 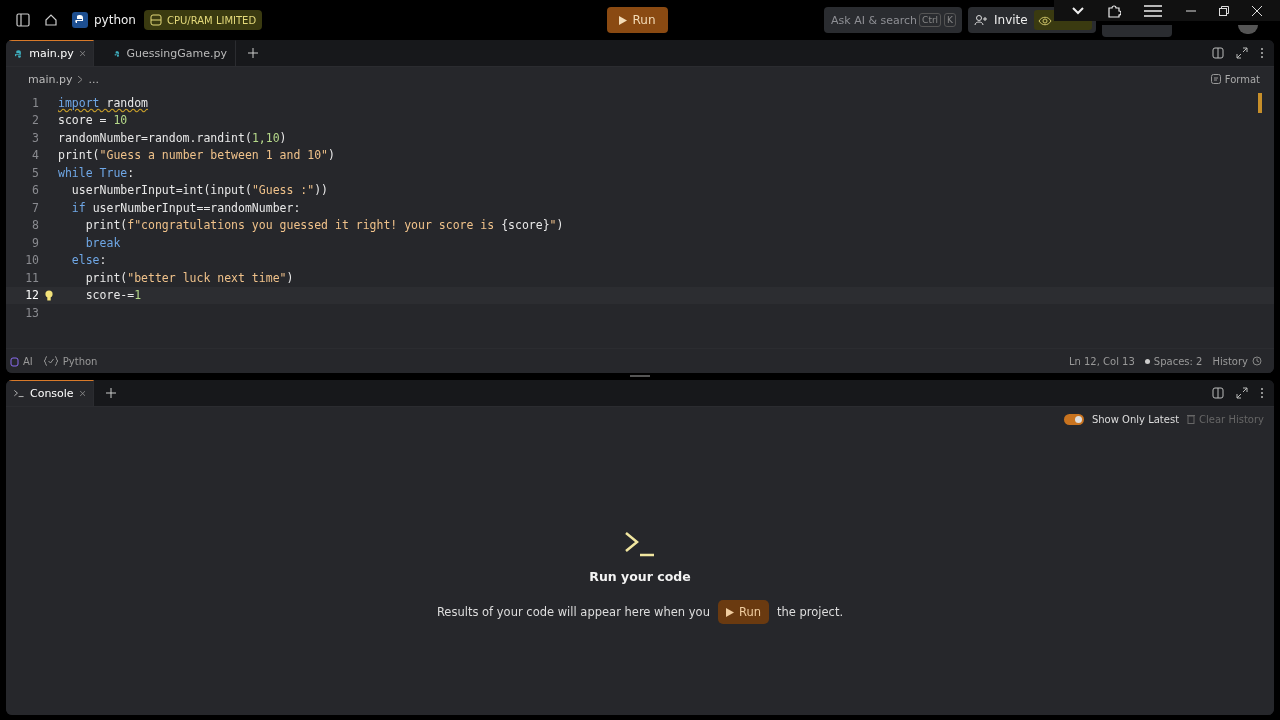 I want to click on close-icon, so click(x=1257, y=10).